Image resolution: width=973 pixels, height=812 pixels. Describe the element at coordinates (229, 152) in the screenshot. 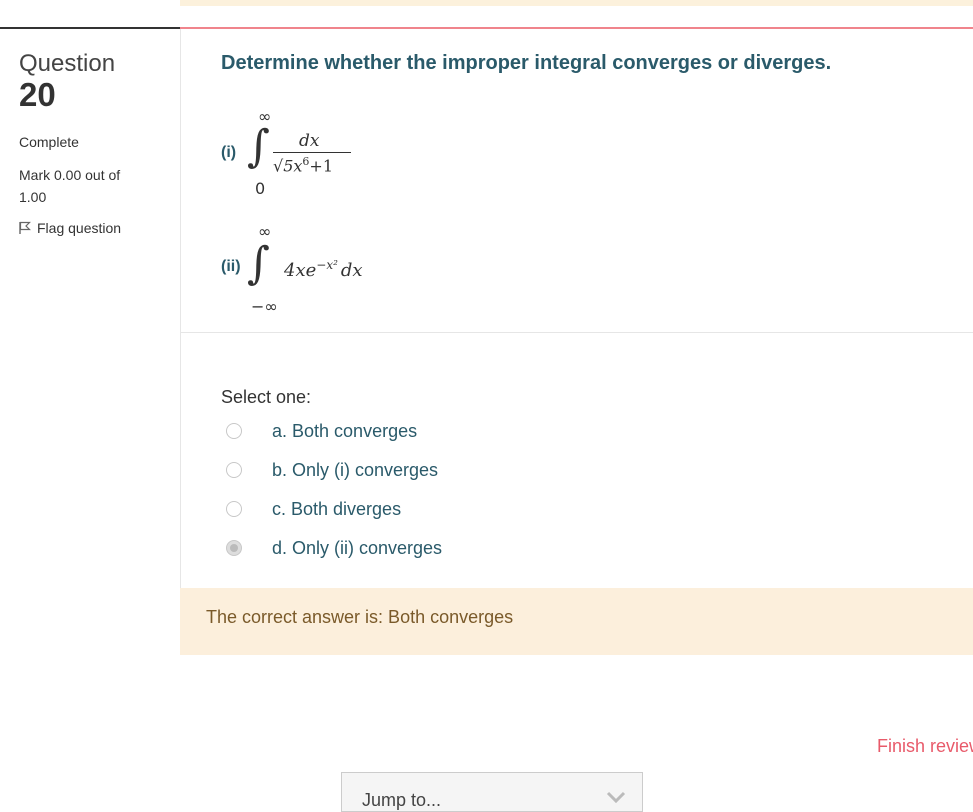

I see `part-i-label: (i)` at that location.